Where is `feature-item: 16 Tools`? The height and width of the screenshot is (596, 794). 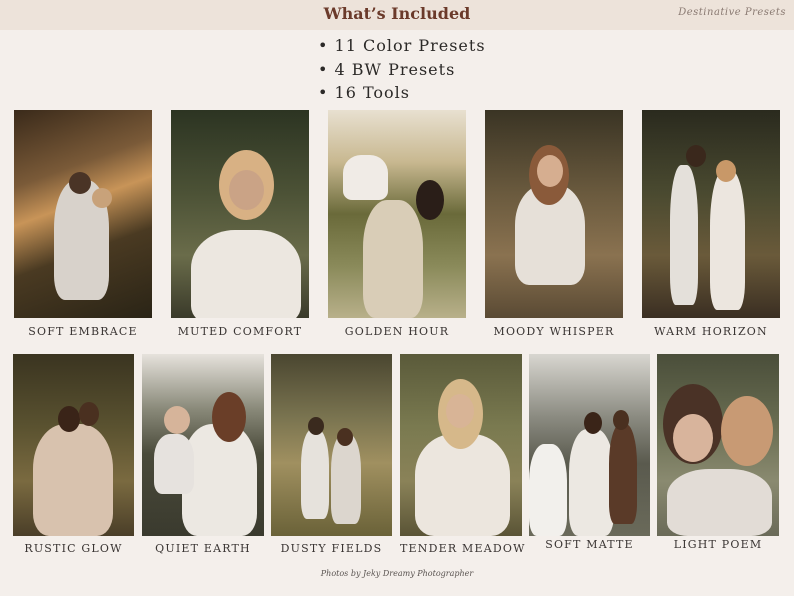
feature-item: 16 Tools is located at coordinates (402, 93).